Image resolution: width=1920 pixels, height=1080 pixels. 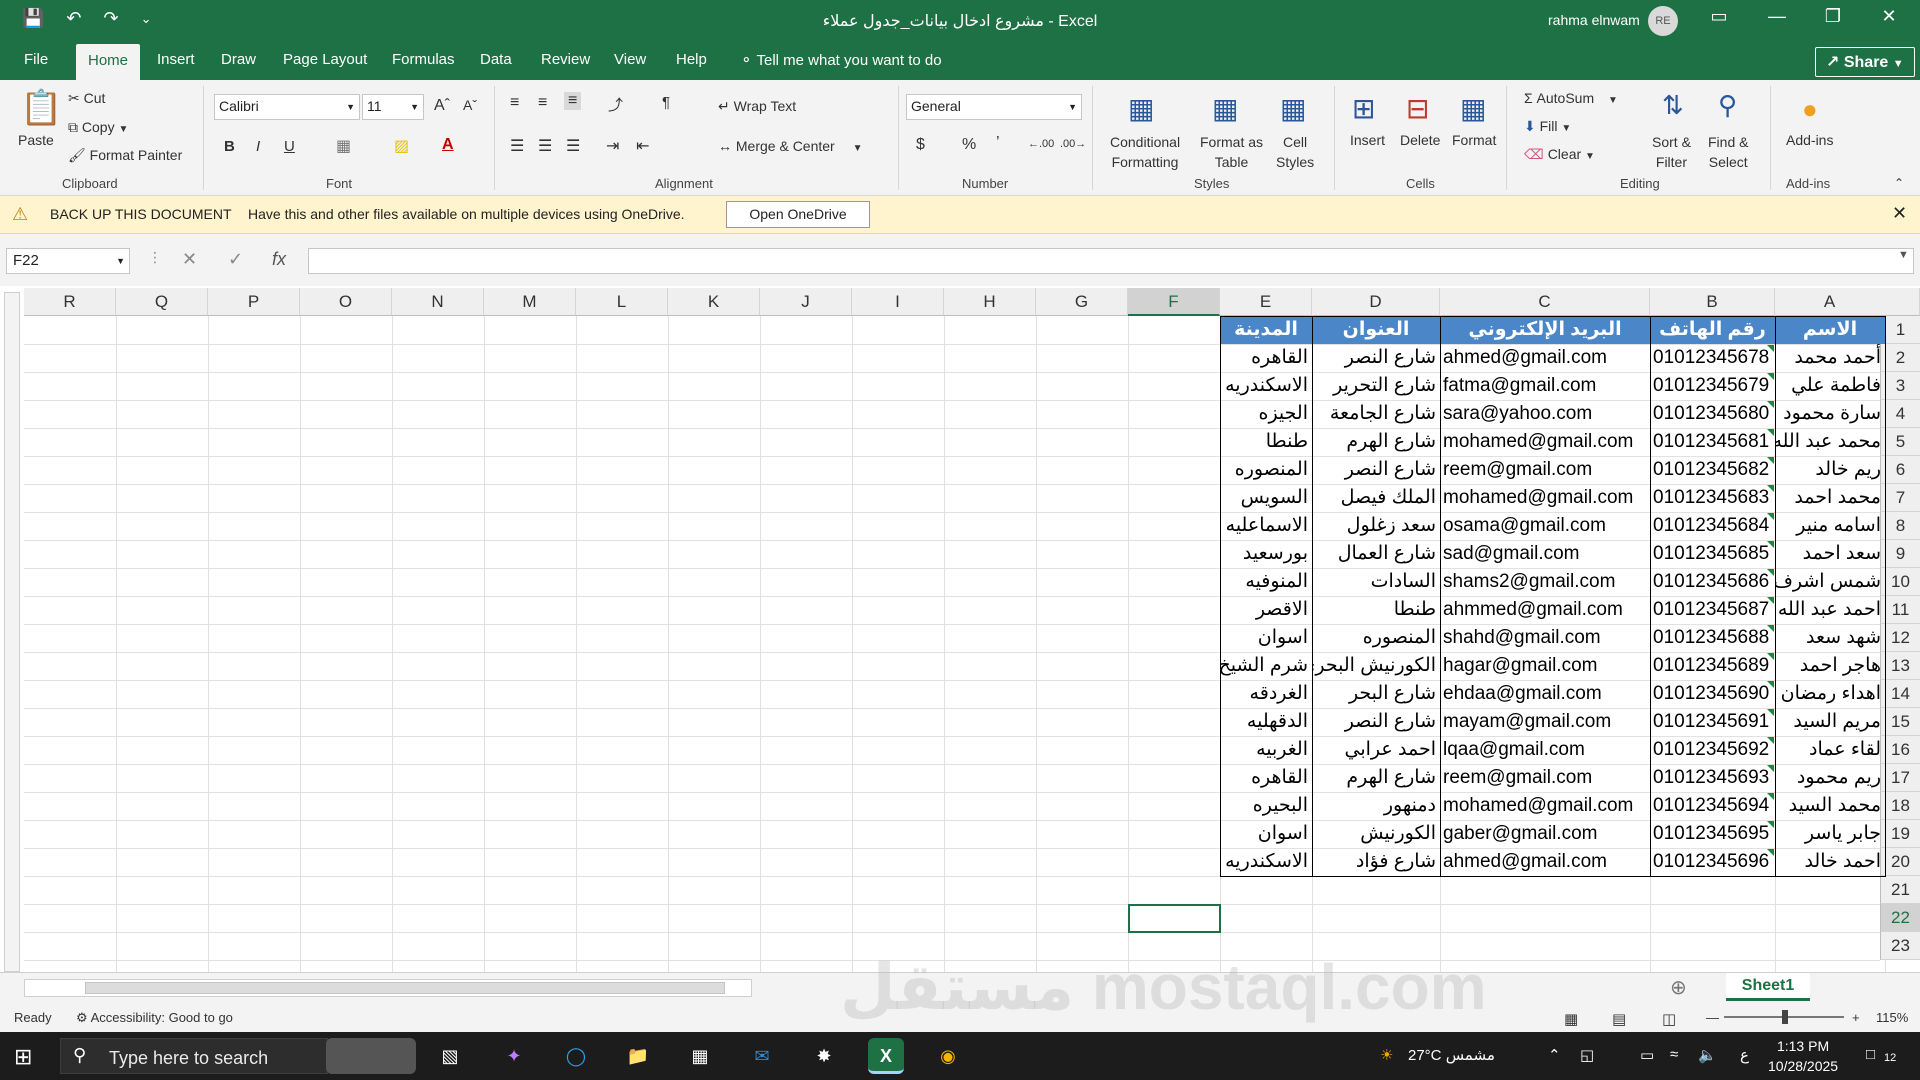 What do you see at coordinates (1712, 1017) in the screenshot?
I see `zoom-out-icon: —` at bounding box center [1712, 1017].